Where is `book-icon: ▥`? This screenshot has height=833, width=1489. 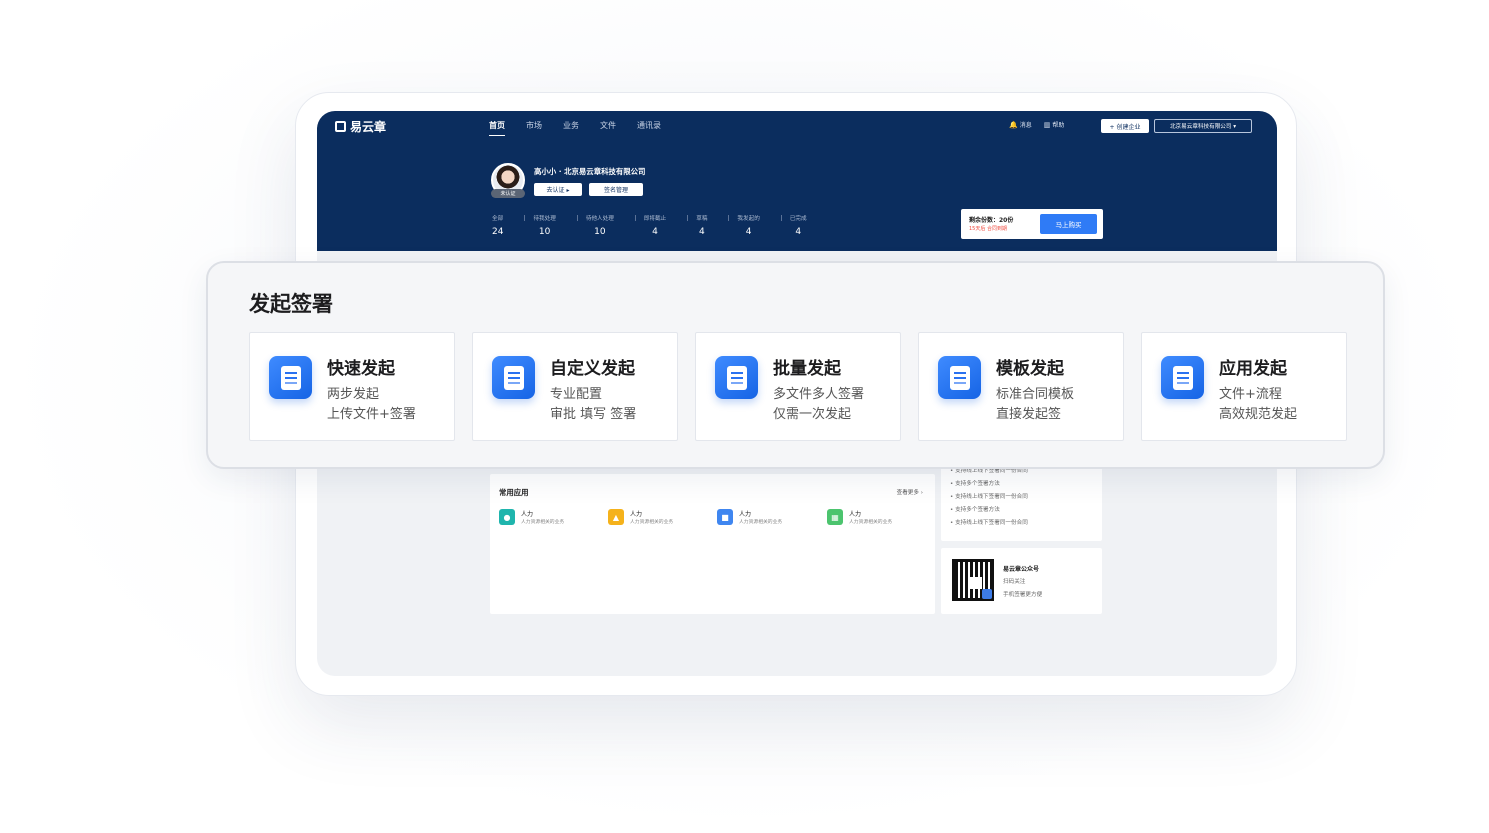 book-icon: ▥ is located at coordinates (1047, 125).